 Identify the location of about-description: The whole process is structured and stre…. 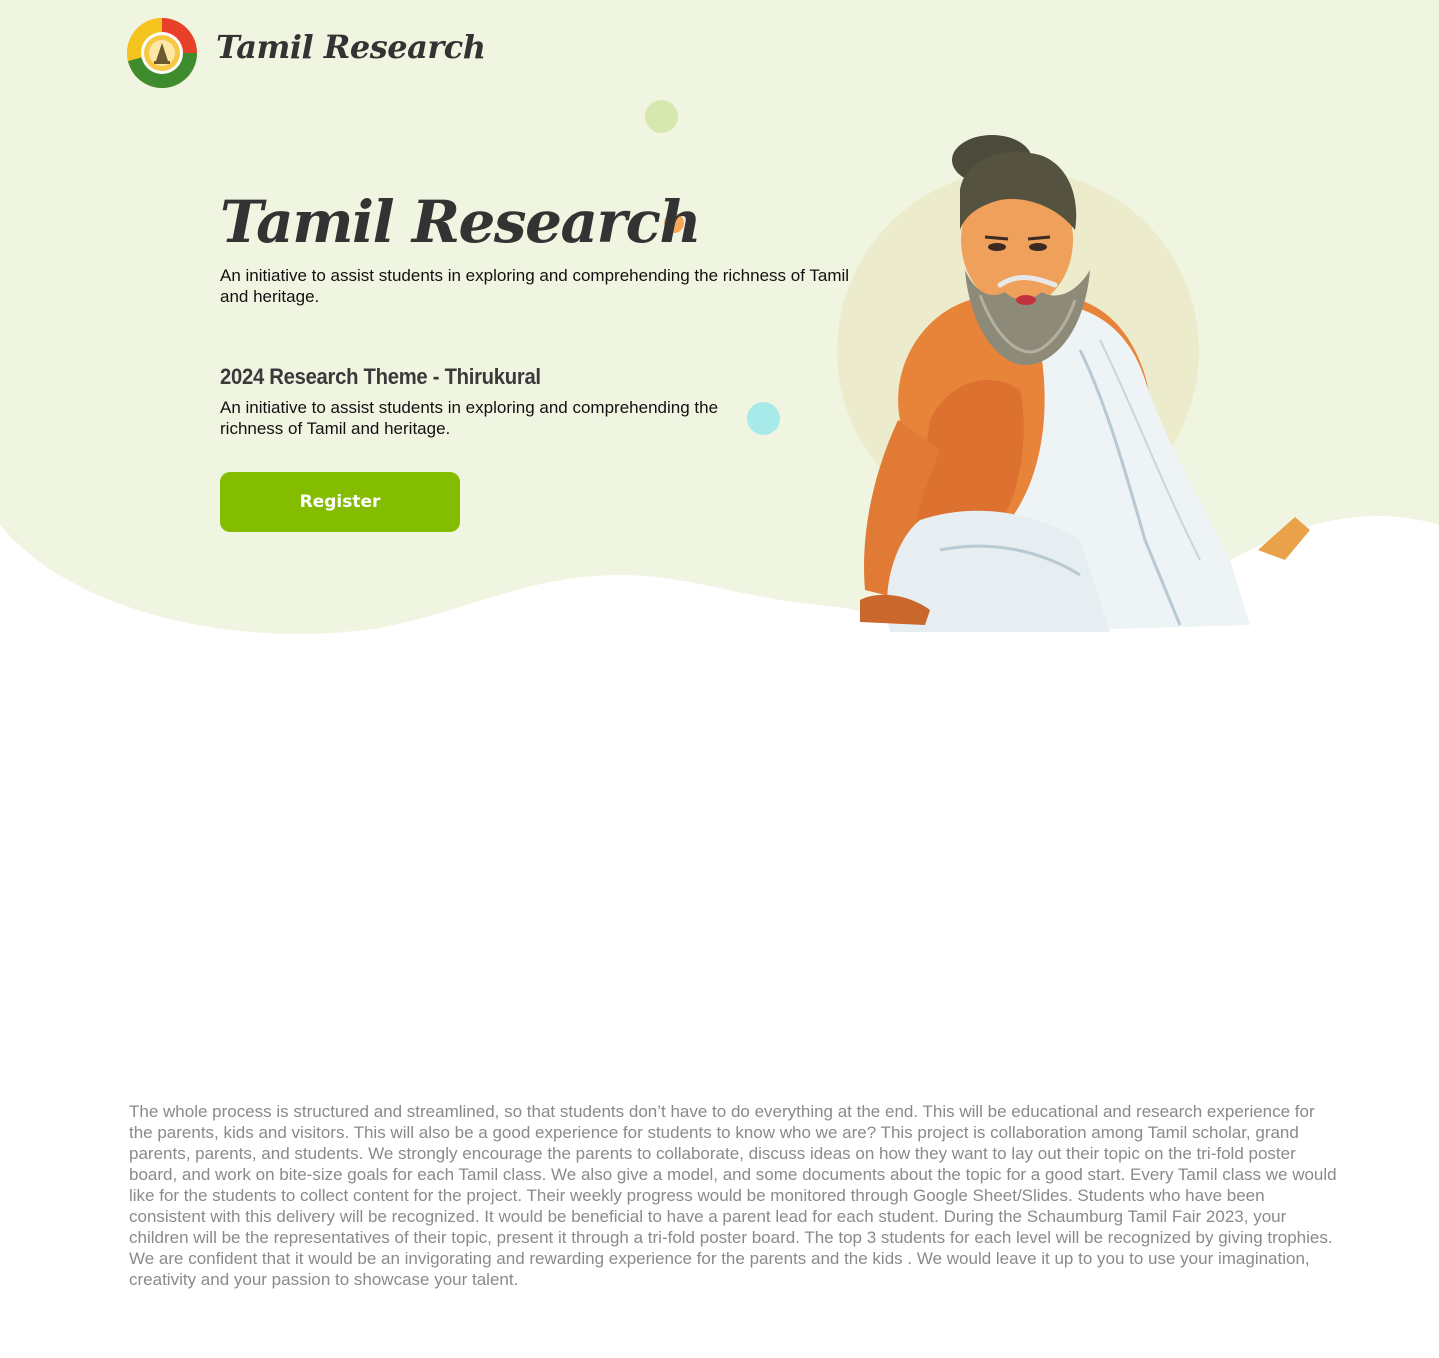
(733, 1195).